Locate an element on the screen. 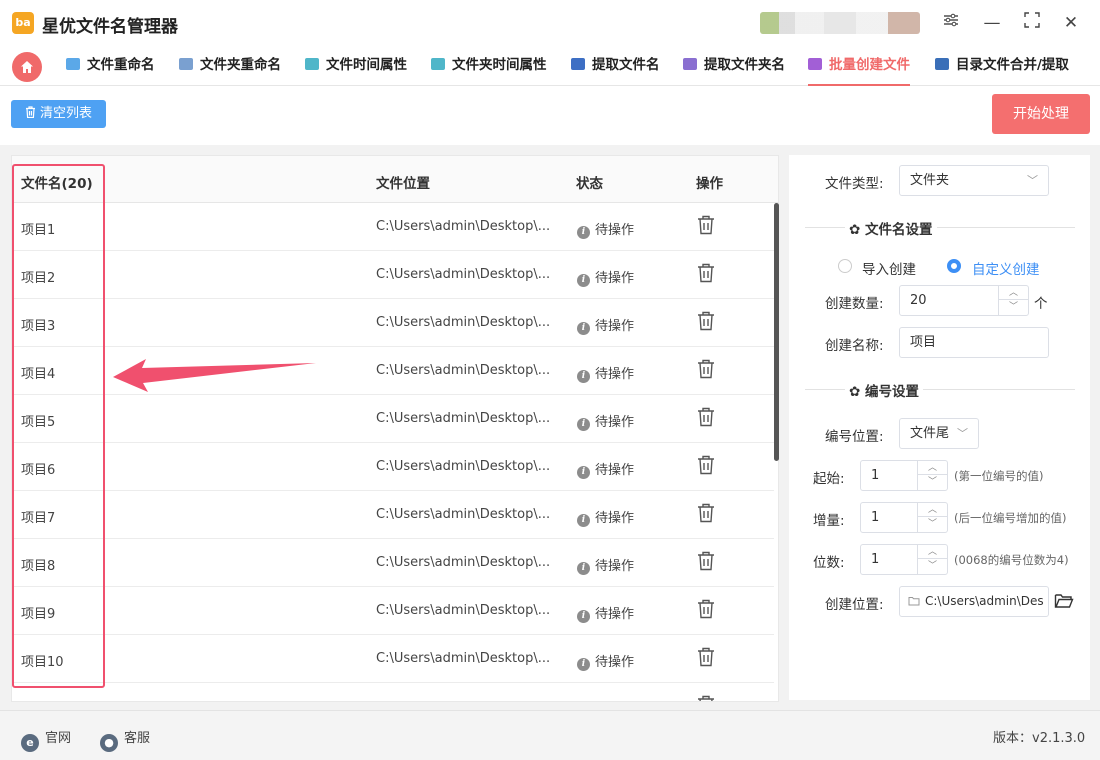 The width and height of the screenshot is (1100, 760). start-process-button: 开始处理 is located at coordinates (1041, 114).